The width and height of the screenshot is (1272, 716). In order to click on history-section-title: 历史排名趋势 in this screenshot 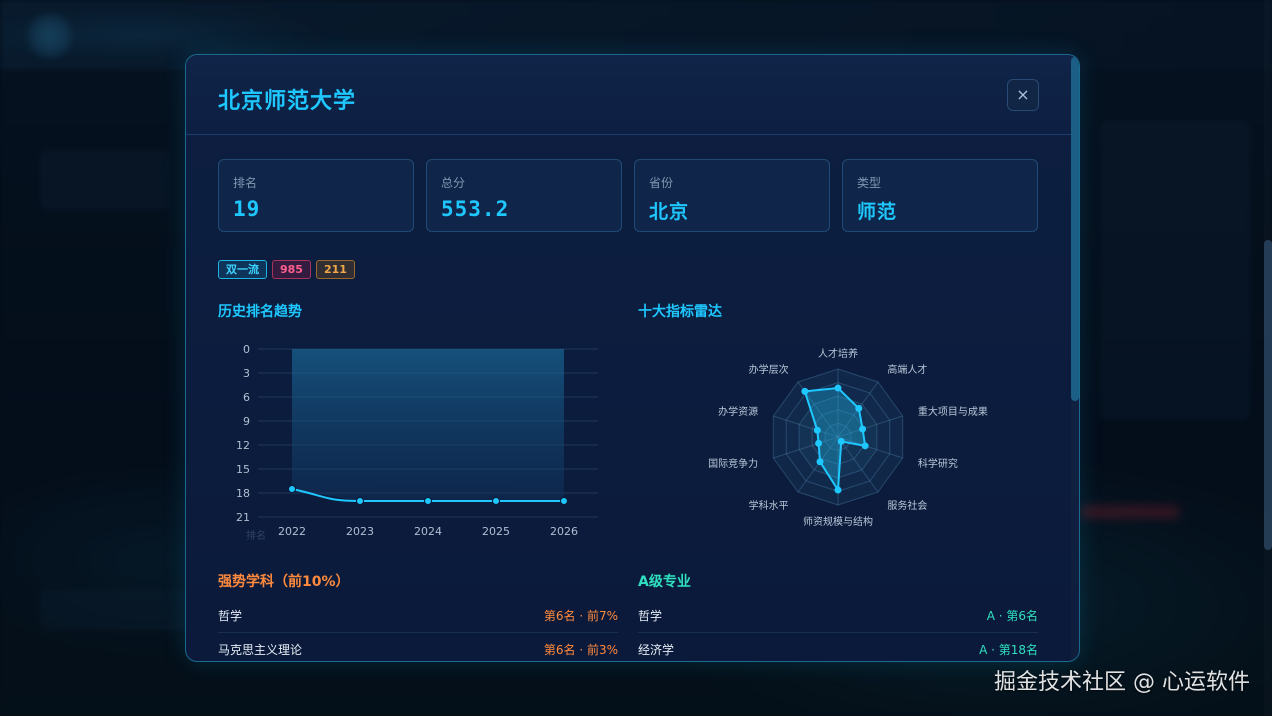, I will do `click(260, 312)`.